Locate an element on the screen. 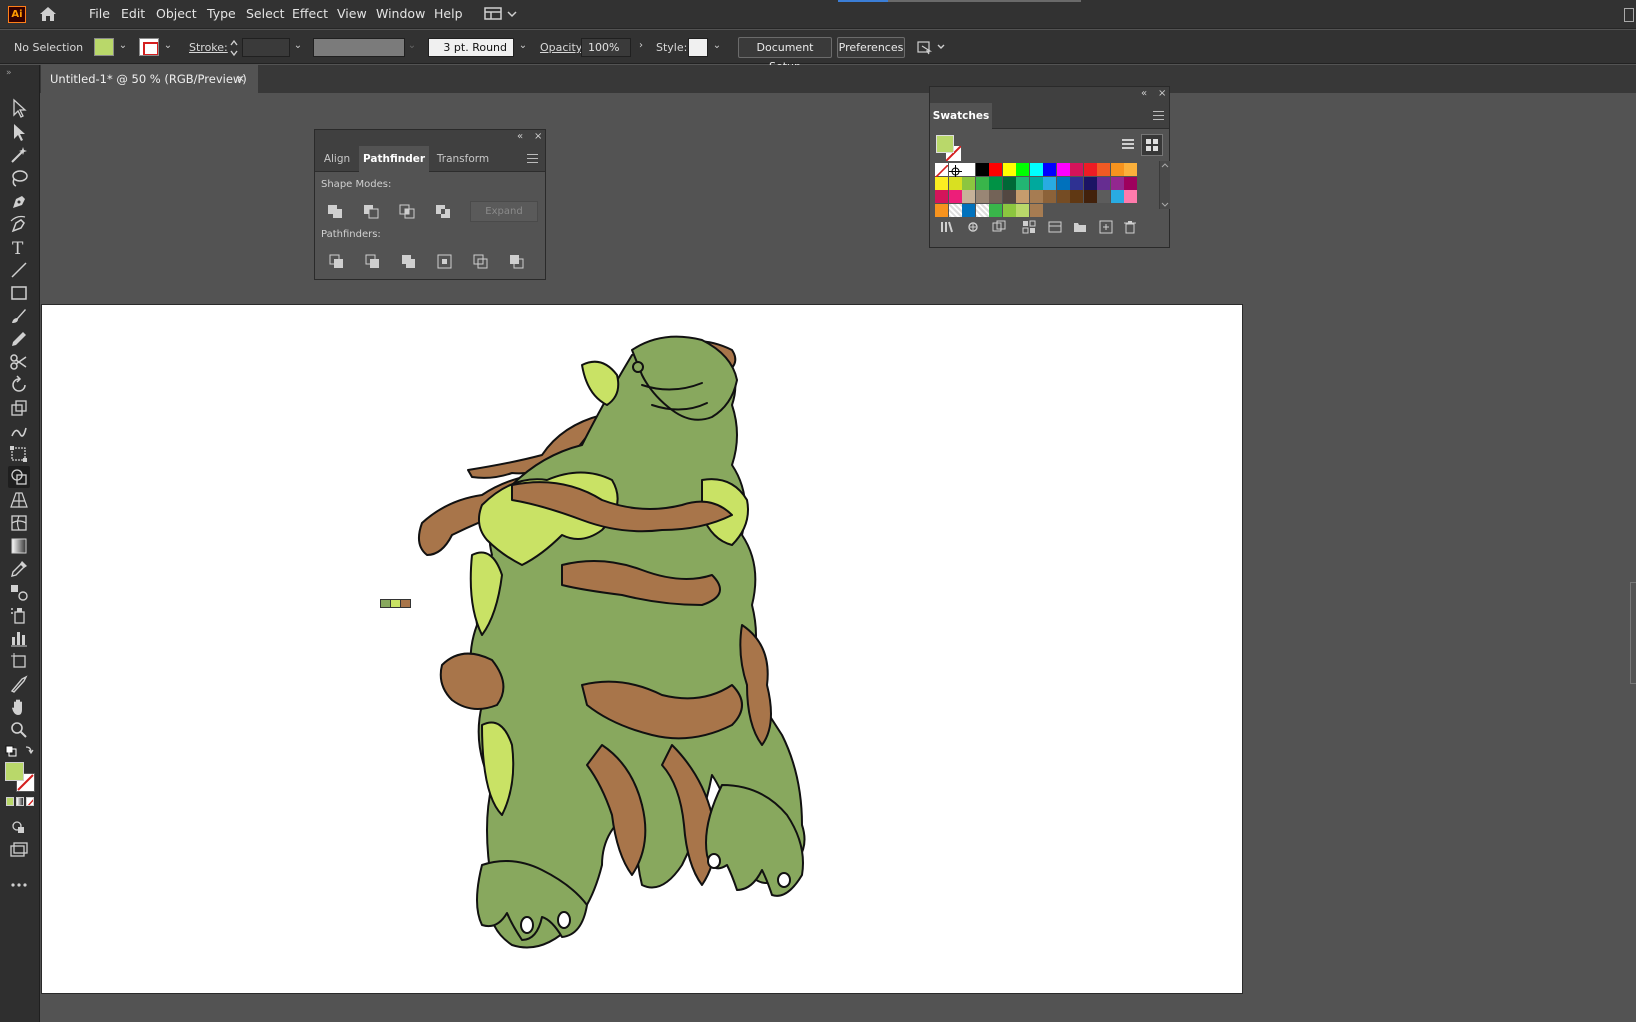  new-color-group-icon is located at coordinates (1055, 227).